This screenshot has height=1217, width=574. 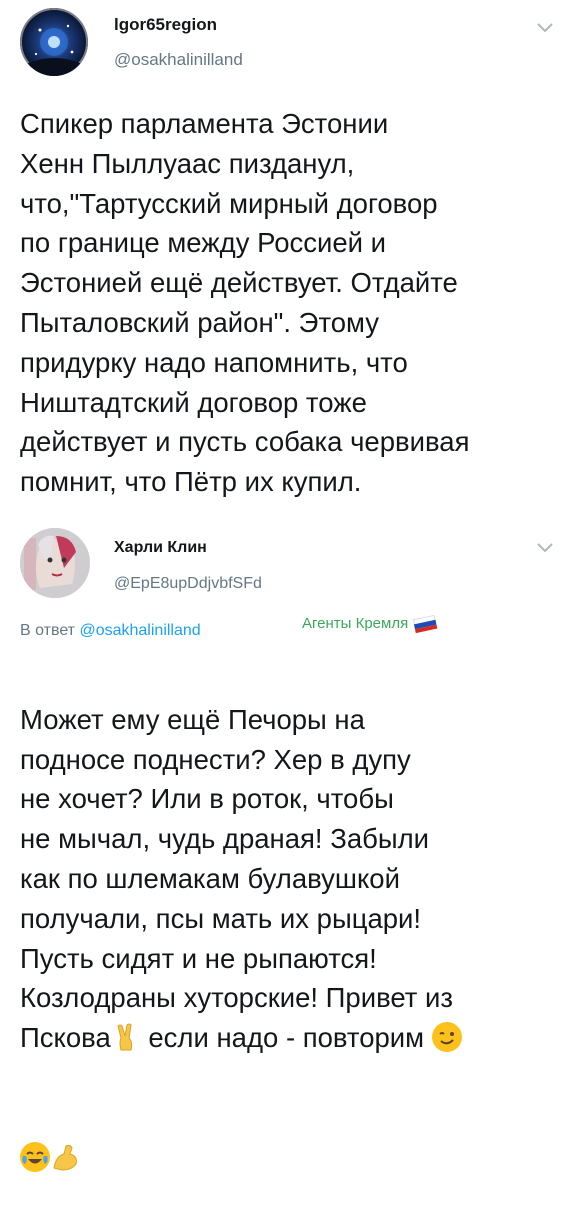 I want to click on author-handle: @osakhalinilland, so click(x=178, y=60).